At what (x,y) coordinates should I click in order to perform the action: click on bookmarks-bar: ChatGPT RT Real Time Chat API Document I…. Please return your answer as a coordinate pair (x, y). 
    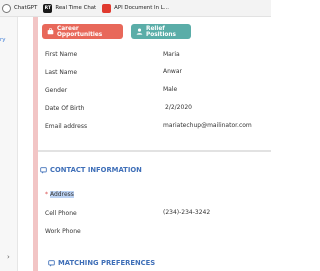
    Looking at the image, I should click on (135, 8).